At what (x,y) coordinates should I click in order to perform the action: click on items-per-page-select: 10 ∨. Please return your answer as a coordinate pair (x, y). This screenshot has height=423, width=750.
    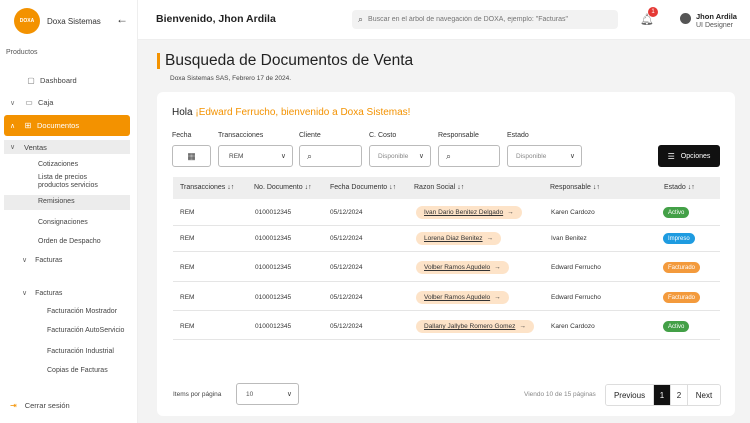
    Looking at the image, I should click on (267, 394).